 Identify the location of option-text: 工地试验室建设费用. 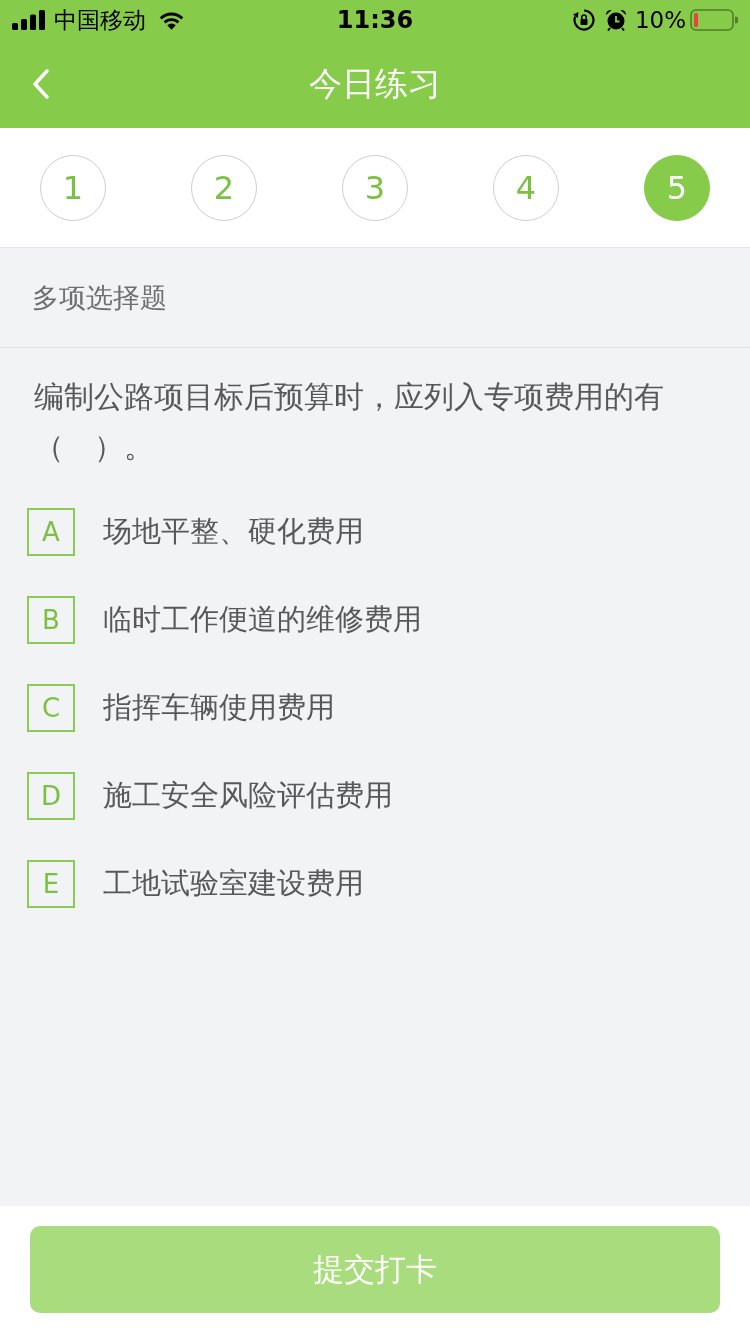
(233, 883).